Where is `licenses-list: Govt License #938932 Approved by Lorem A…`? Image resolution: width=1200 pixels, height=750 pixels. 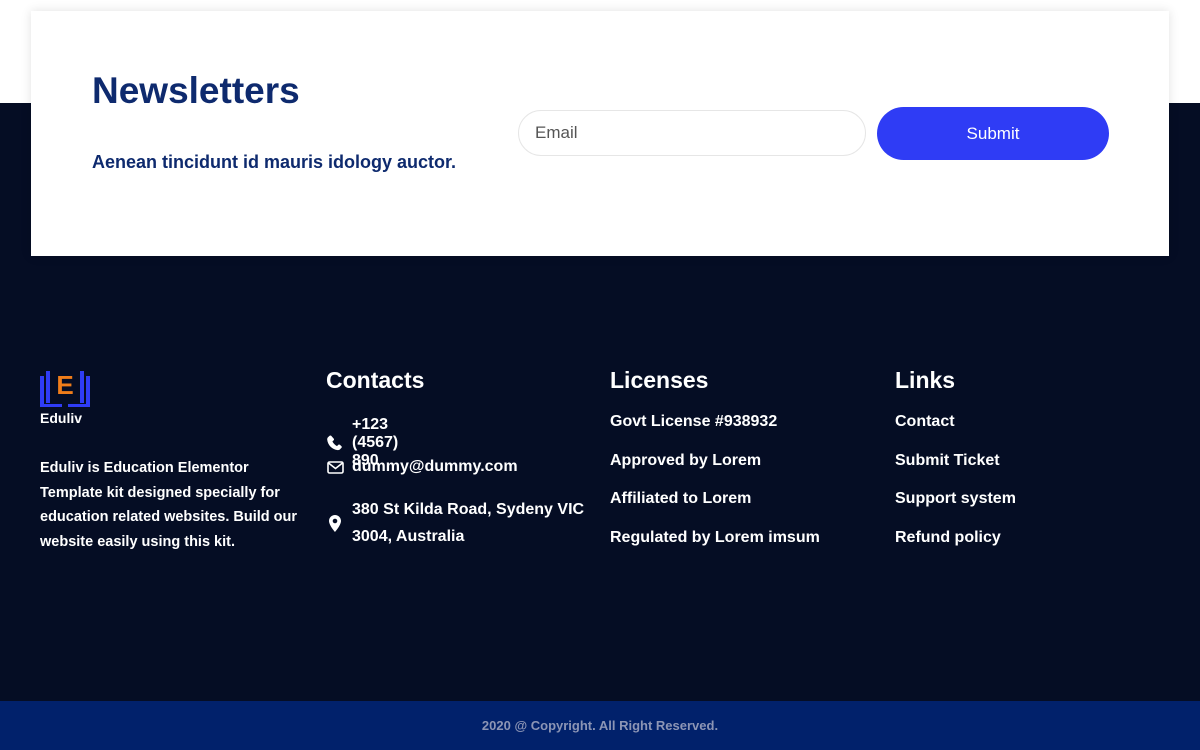
licenses-list: Govt License #938932 Approved by Lorem A… is located at coordinates (715, 489).